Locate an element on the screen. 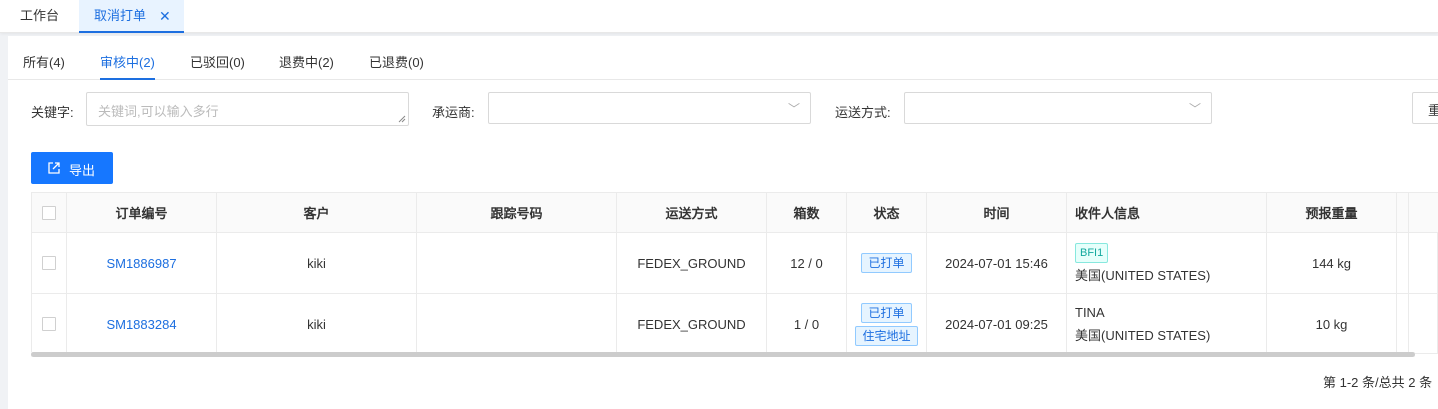 The image size is (1438, 409). time-cell: 2024-07-01 09:25 is located at coordinates (997, 324).